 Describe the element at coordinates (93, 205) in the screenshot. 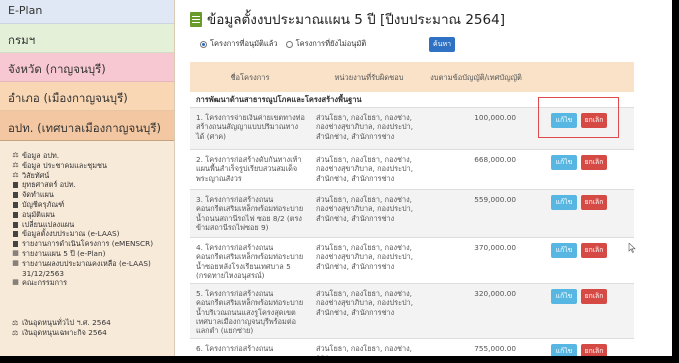

I see `sidebar-item-equipment: บัญชีครุภัณฑ์` at that location.